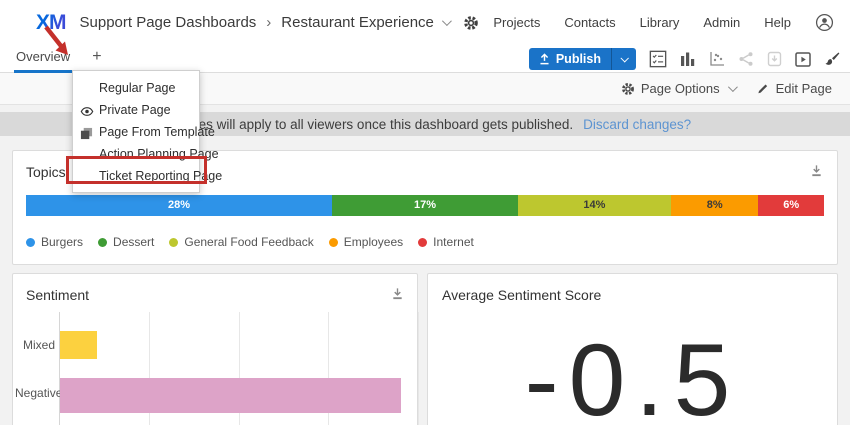 Image resolution: width=850 pixels, height=425 pixels. What do you see at coordinates (717, 59) in the screenshot?
I see `scatter-chart-icon` at bounding box center [717, 59].